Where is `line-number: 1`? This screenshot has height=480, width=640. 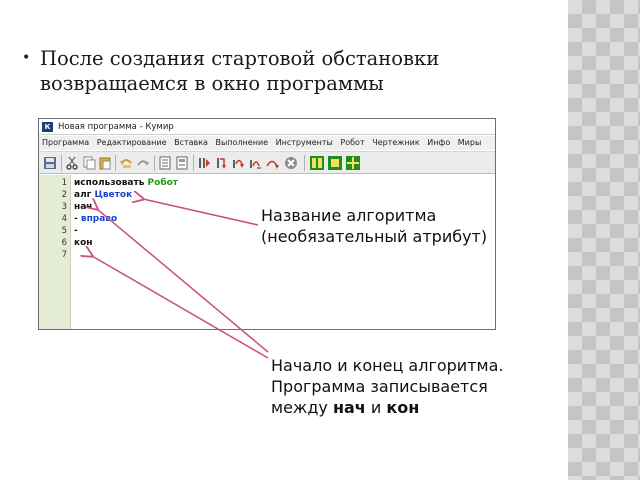
line-number: 1 is located at coordinates (64, 183).